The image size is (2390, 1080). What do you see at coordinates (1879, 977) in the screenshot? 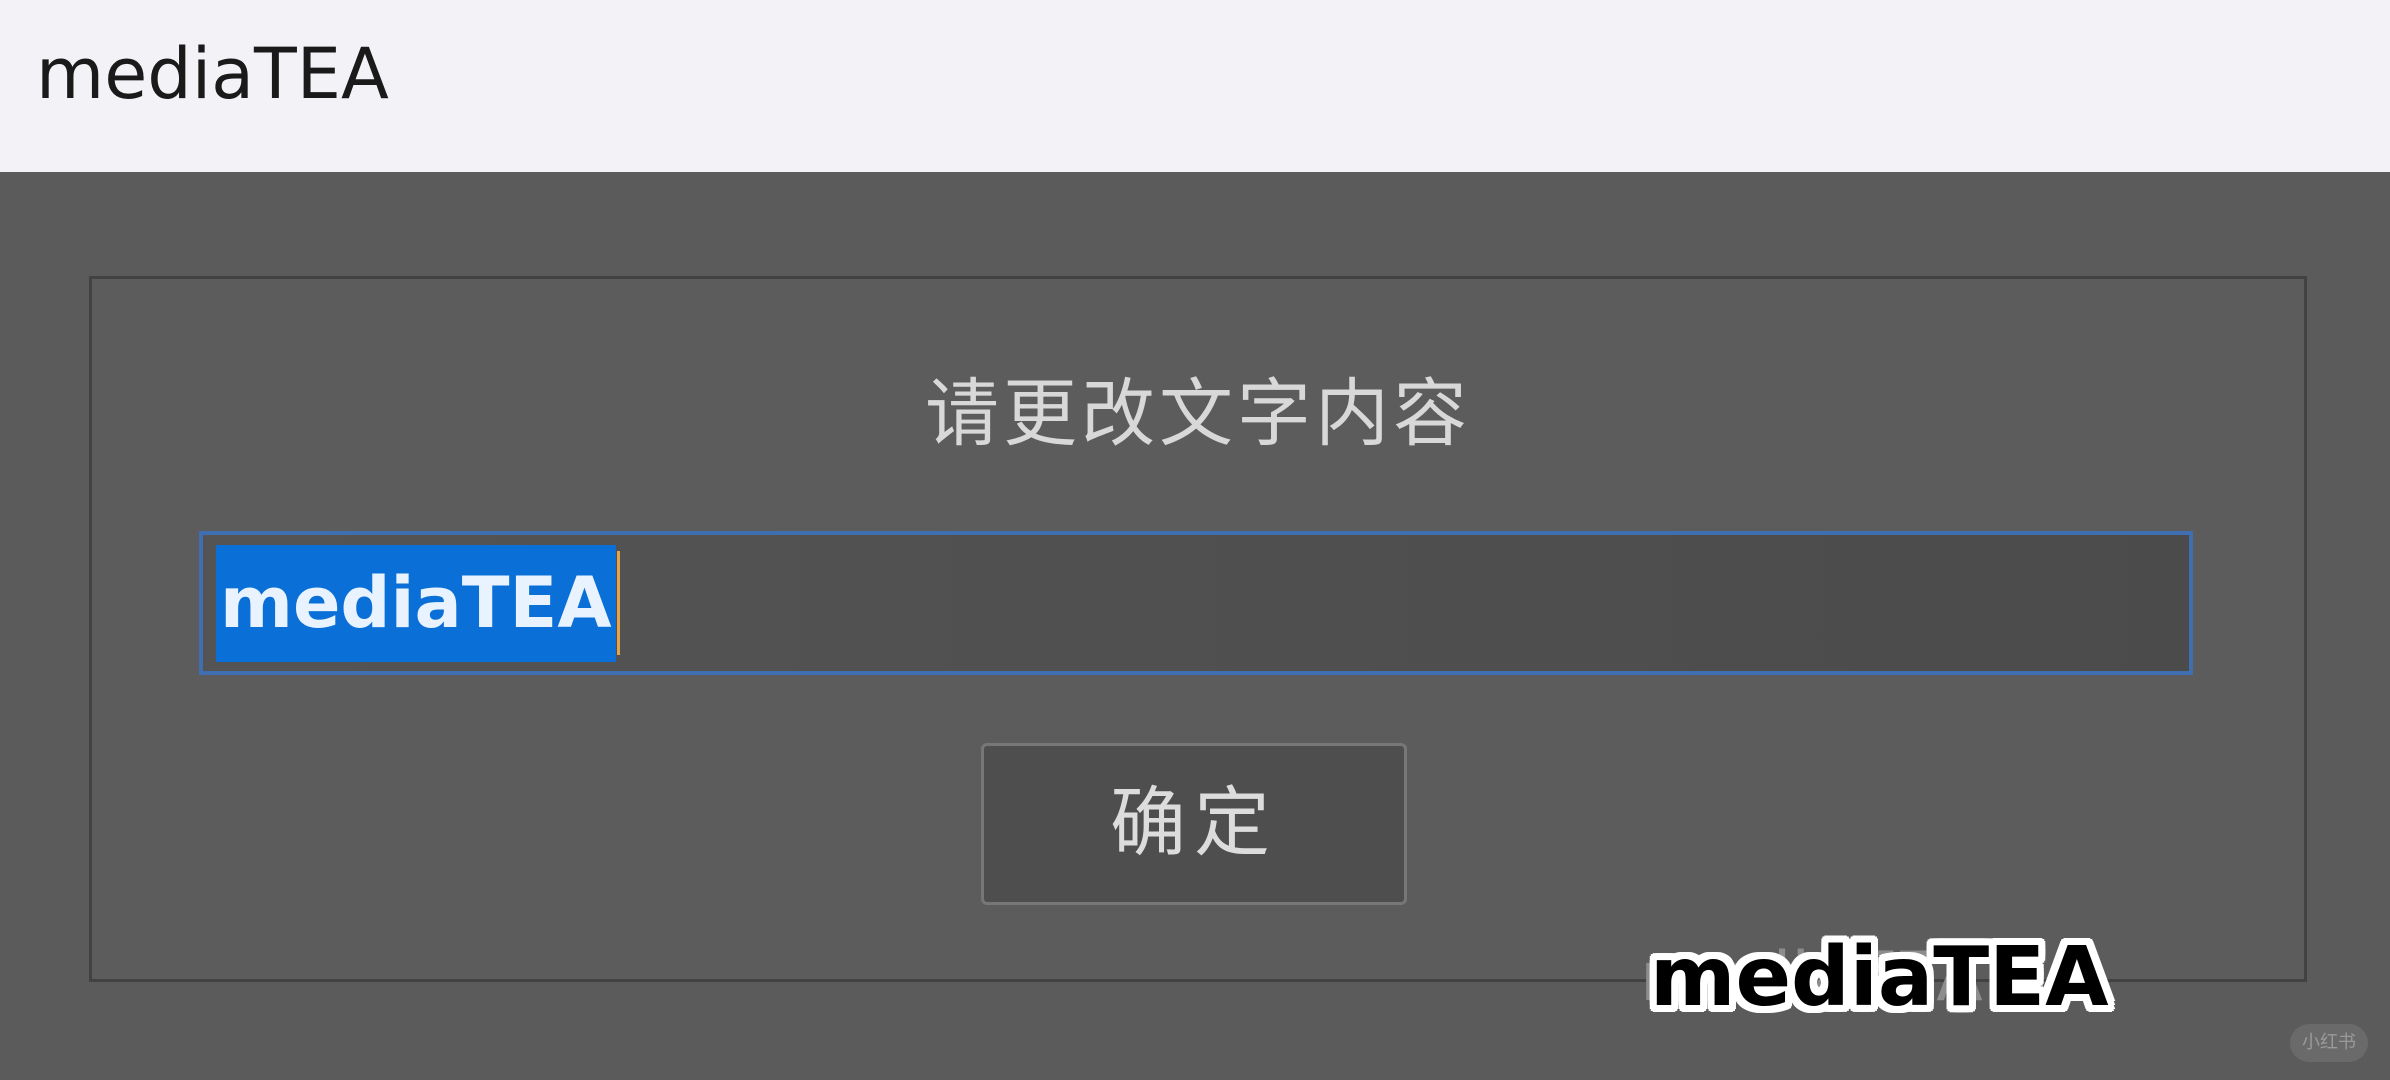
I see `watermark-bold: mediaTEA` at bounding box center [1879, 977].